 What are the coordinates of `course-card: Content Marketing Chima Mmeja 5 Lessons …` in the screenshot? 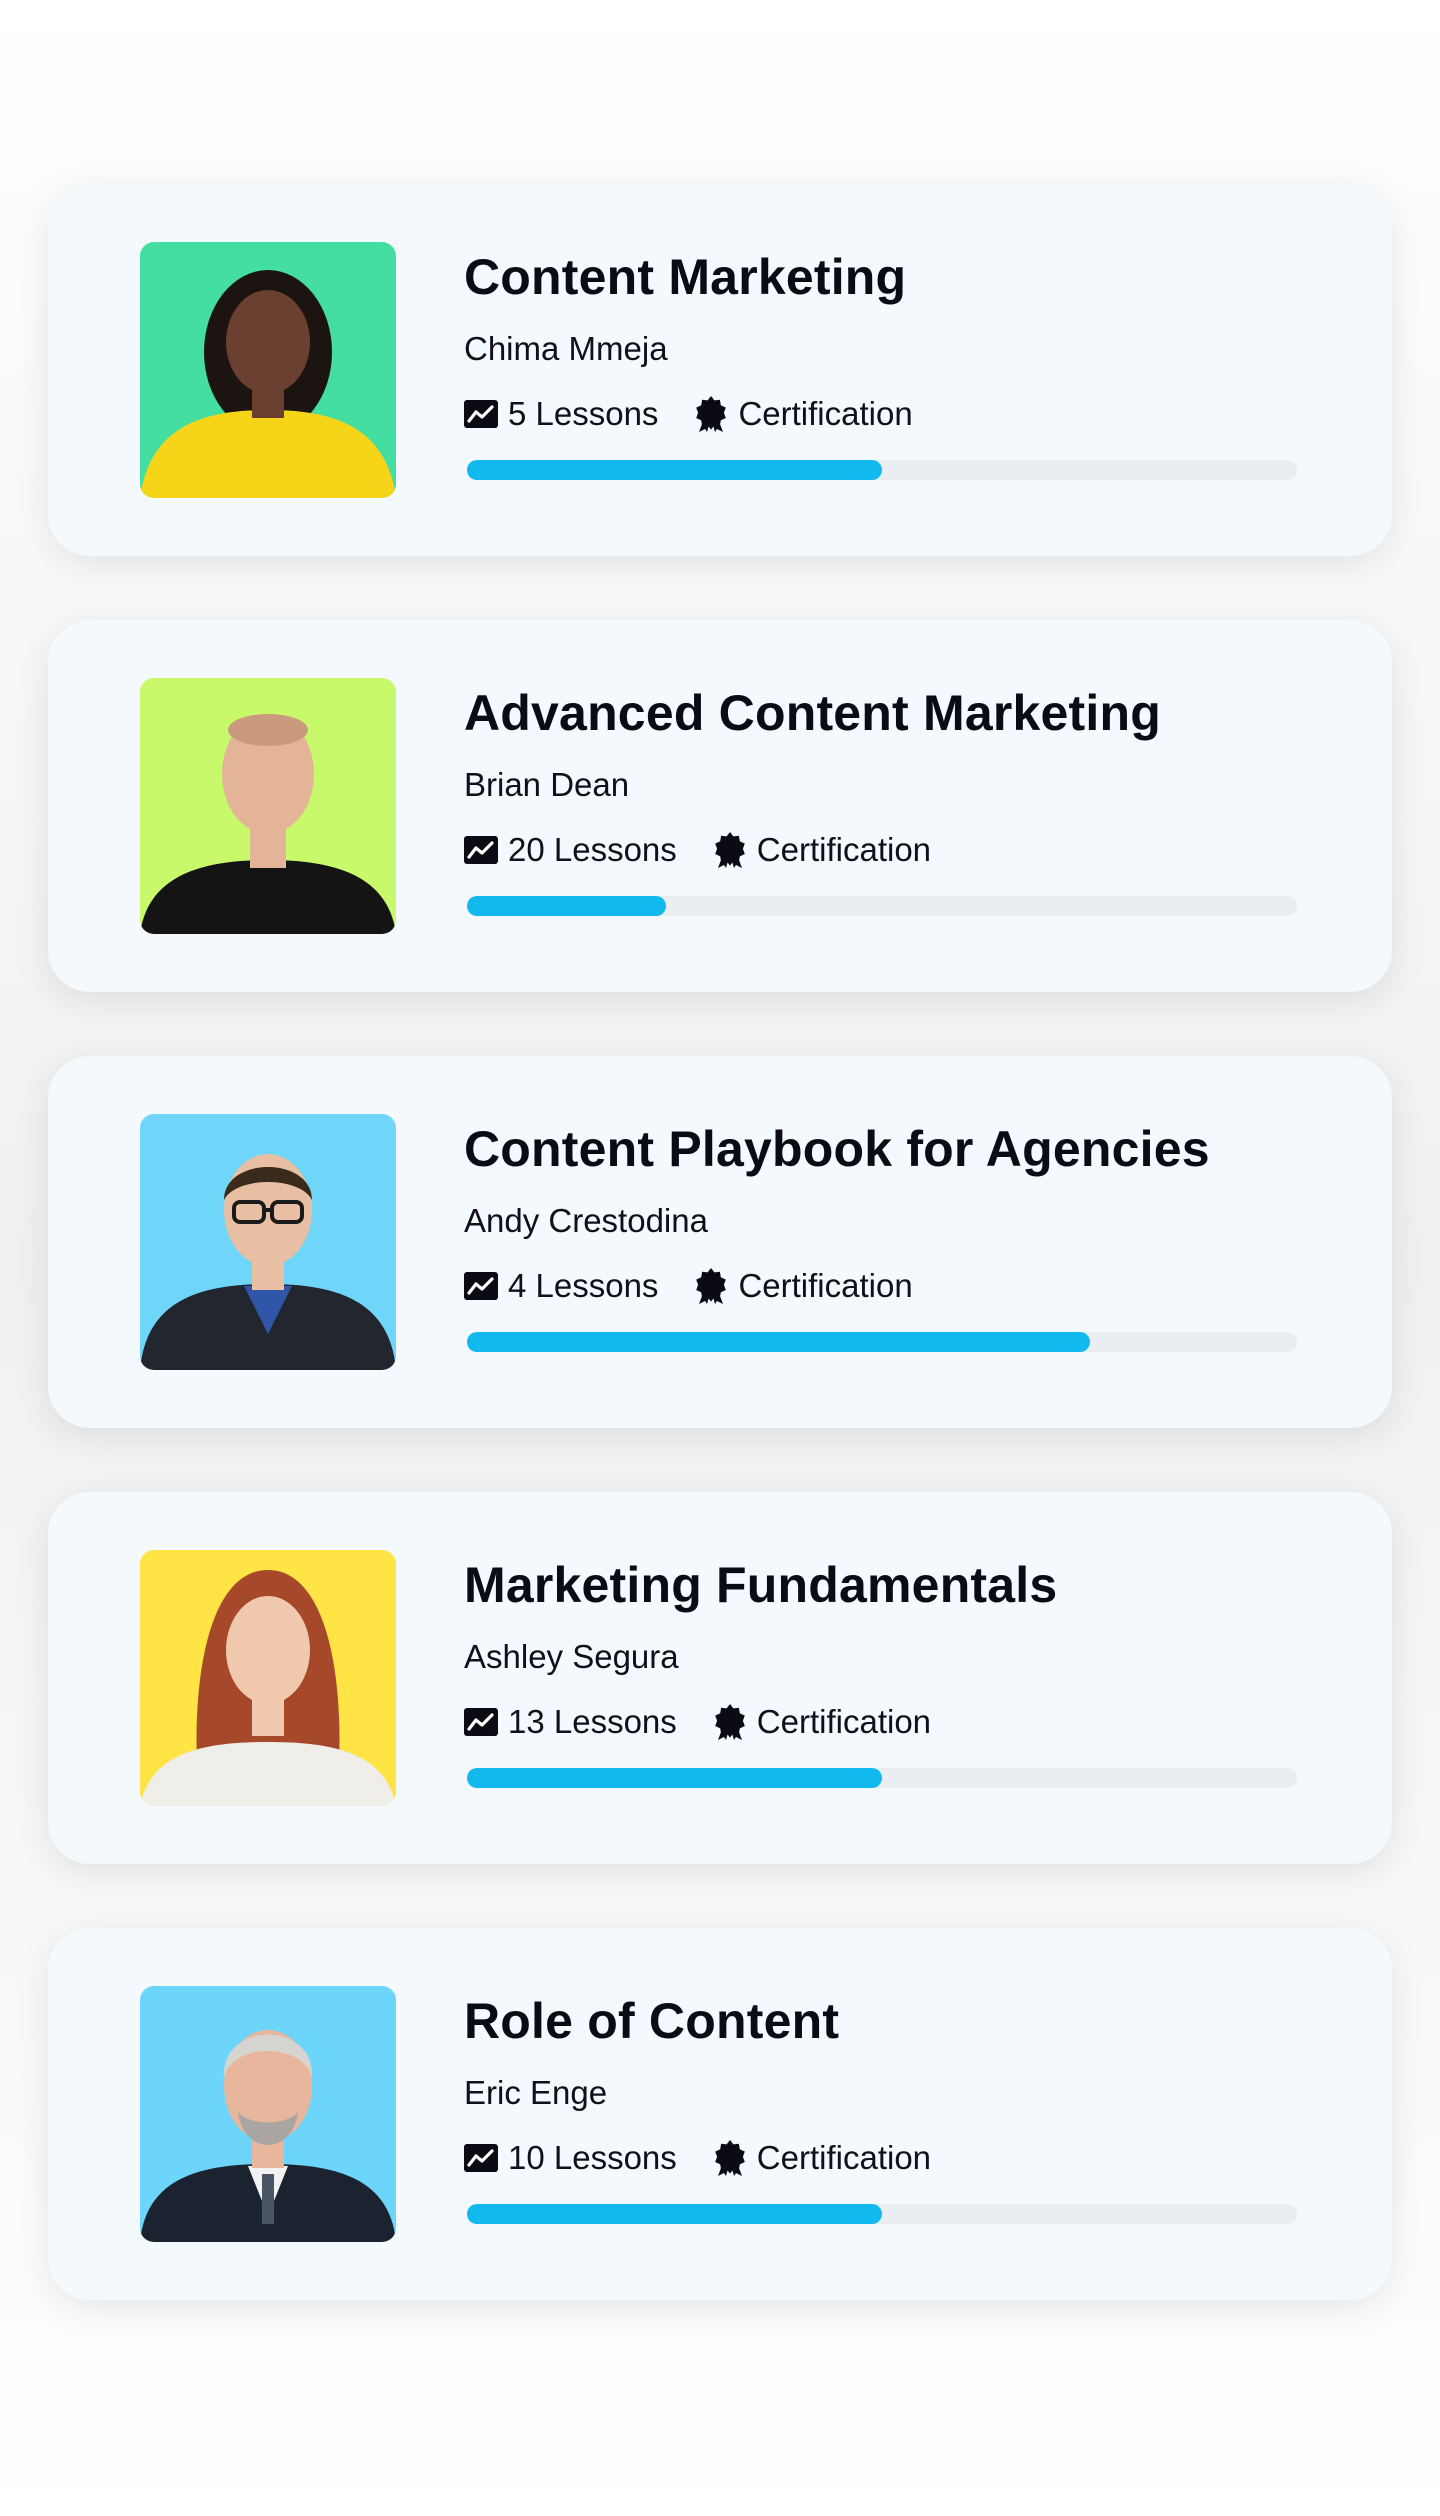 It's located at (720, 370).